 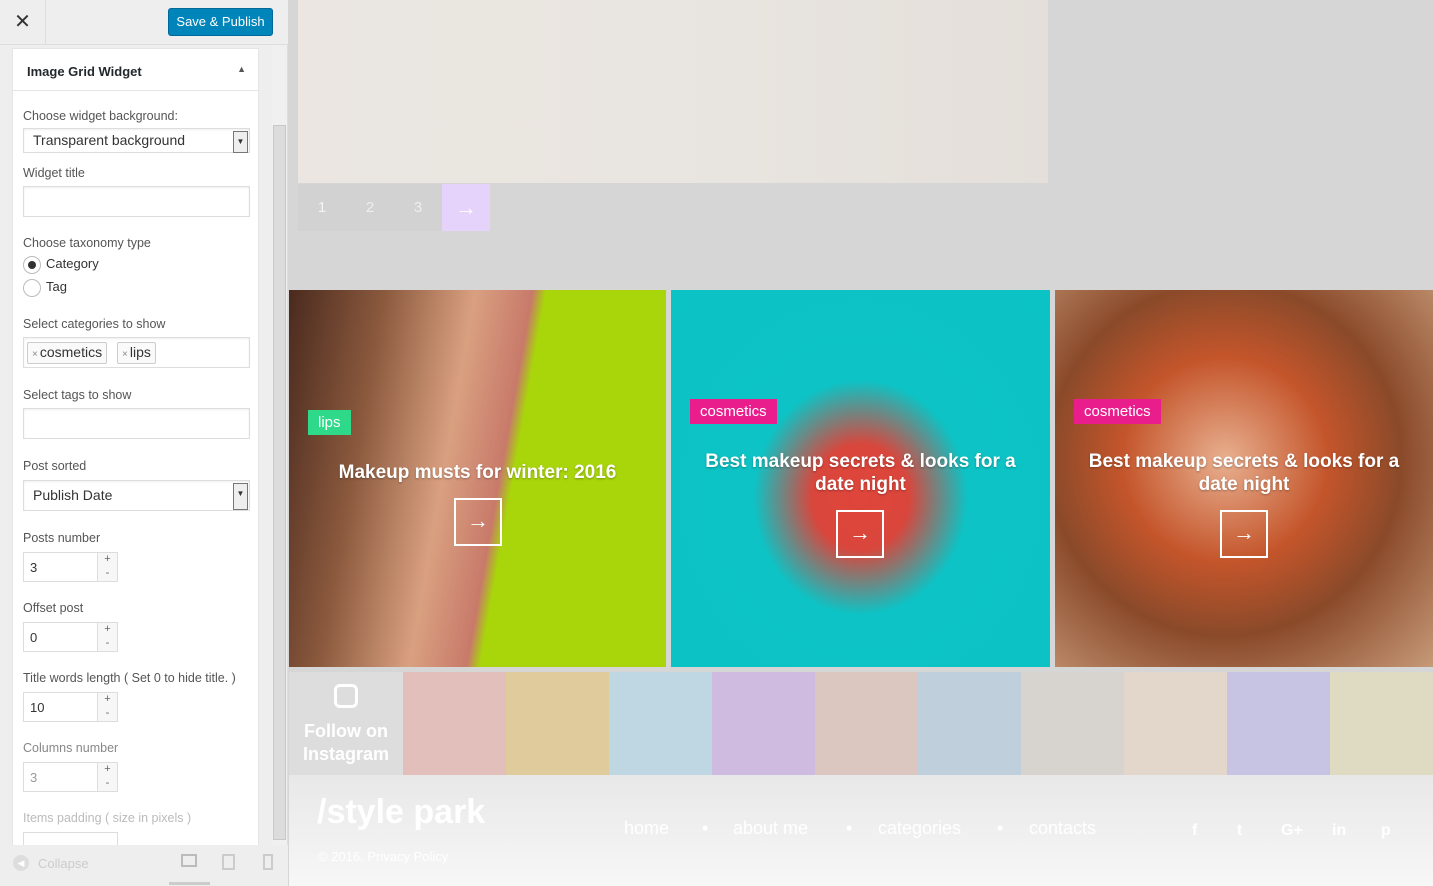 I want to click on offset-label: Offset post, so click(x=53, y=608).